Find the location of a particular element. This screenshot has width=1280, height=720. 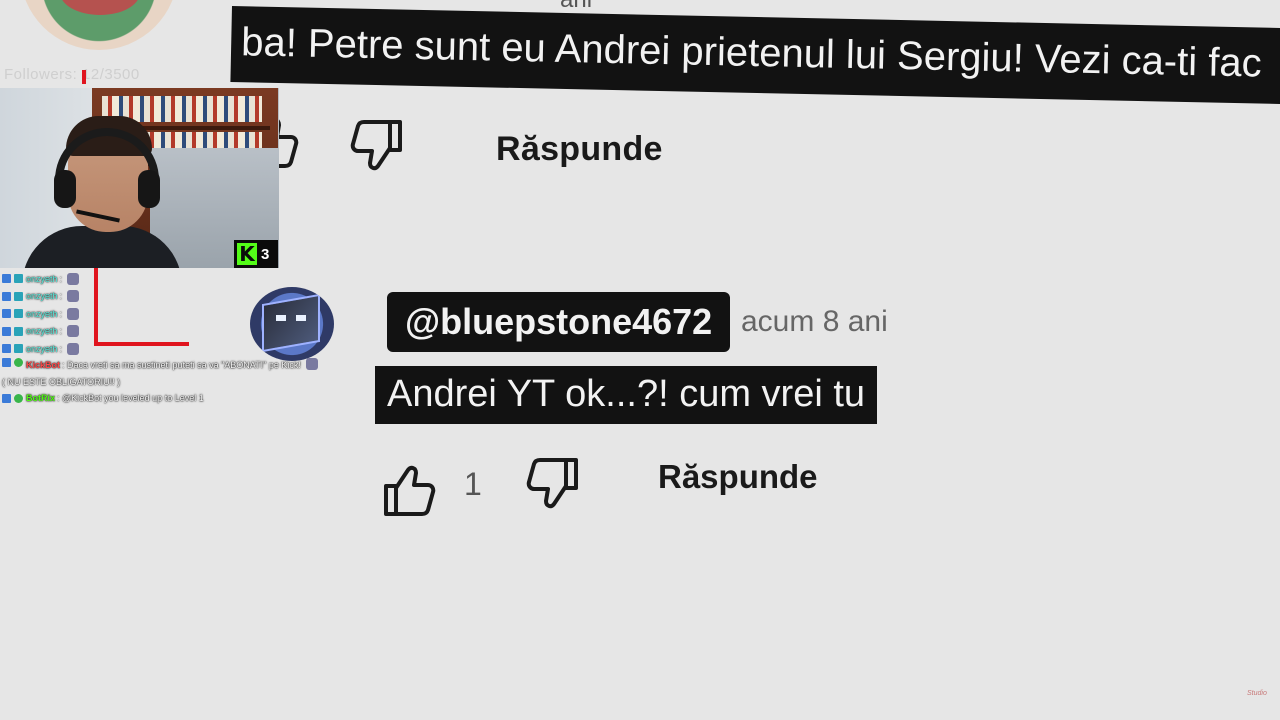

chat-username: KickBot is located at coordinates (43, 365).